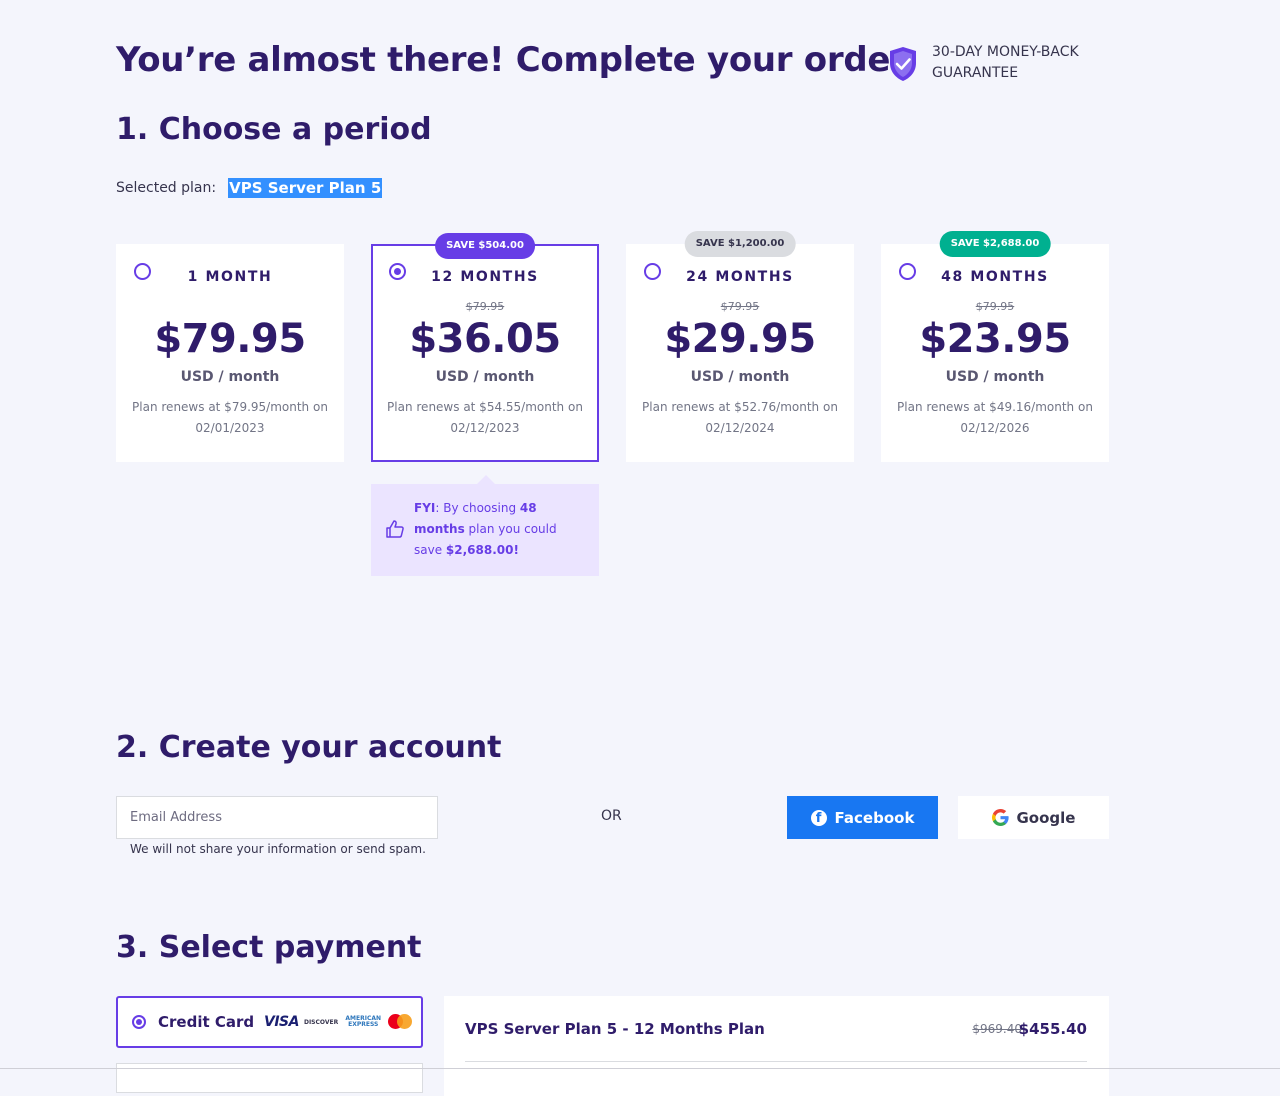  What do you see at coordinates (995, 339) in the screenshot?
I see `plan-price: $23.95` at bounding box center [995, 339].